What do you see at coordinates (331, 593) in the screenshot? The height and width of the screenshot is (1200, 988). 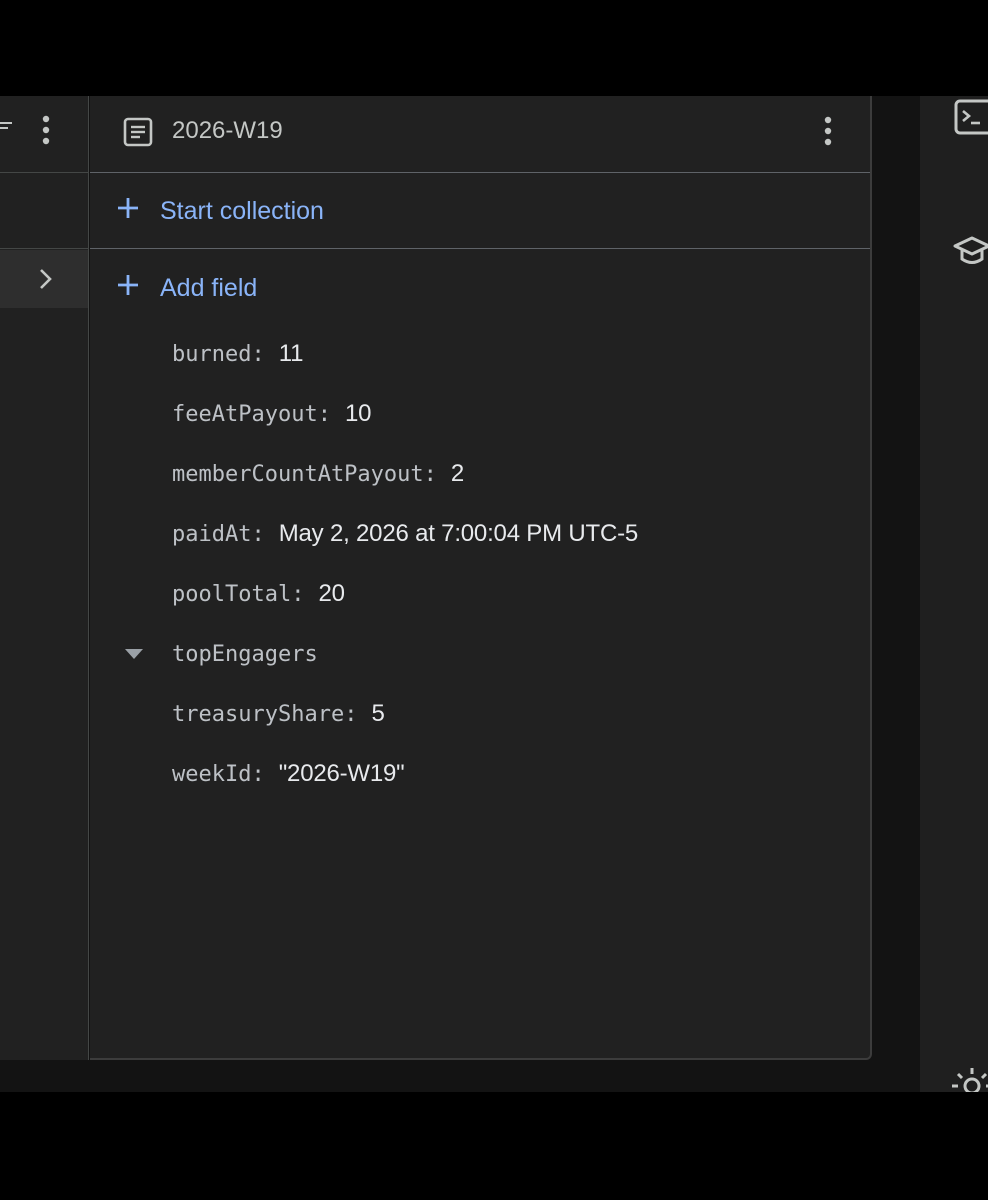 I see `field-value: 20` at bounding box center [331, 593].